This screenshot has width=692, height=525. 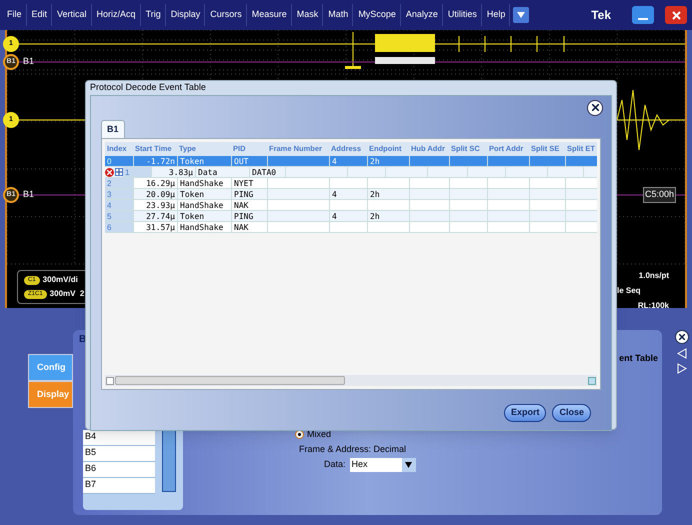 What do you see at coordinates (249, 183) in the screenshot?
I see `table-cell: NYET` at bounding box center [249, 183].